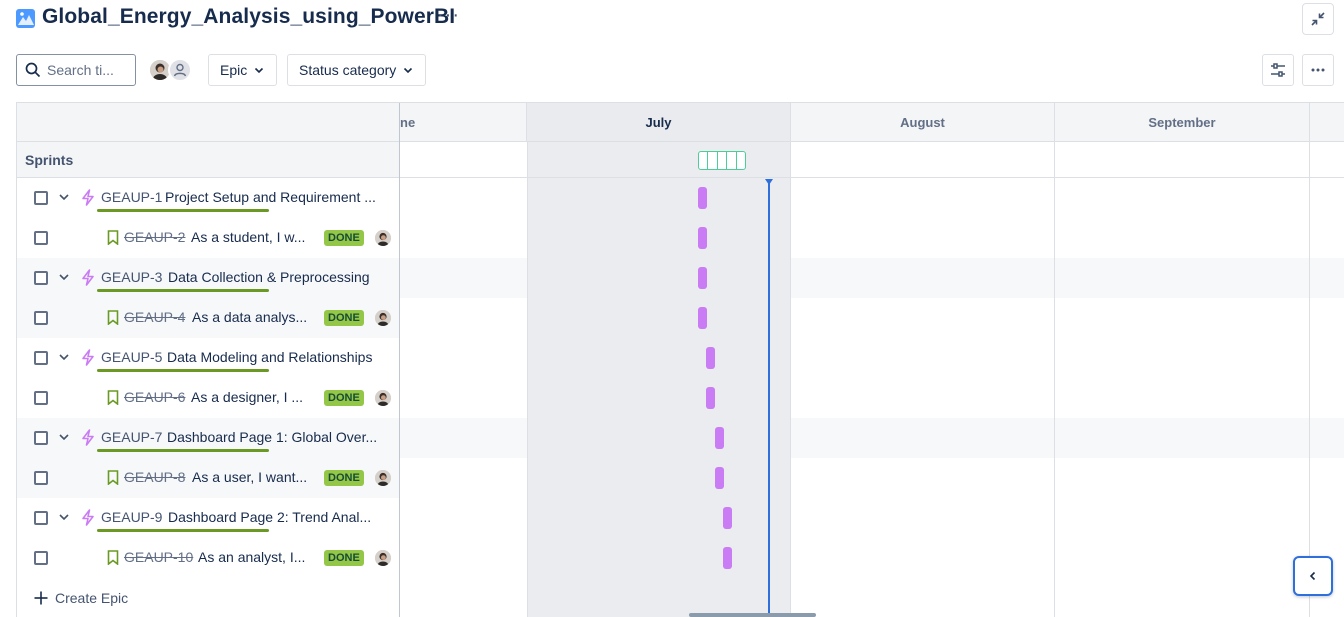 The height and width of the screenshot is (617, 1344). Describe the element at coordinates (158, 557) in the screenshot. I see `issue-key: GEAUP-10` at that location.